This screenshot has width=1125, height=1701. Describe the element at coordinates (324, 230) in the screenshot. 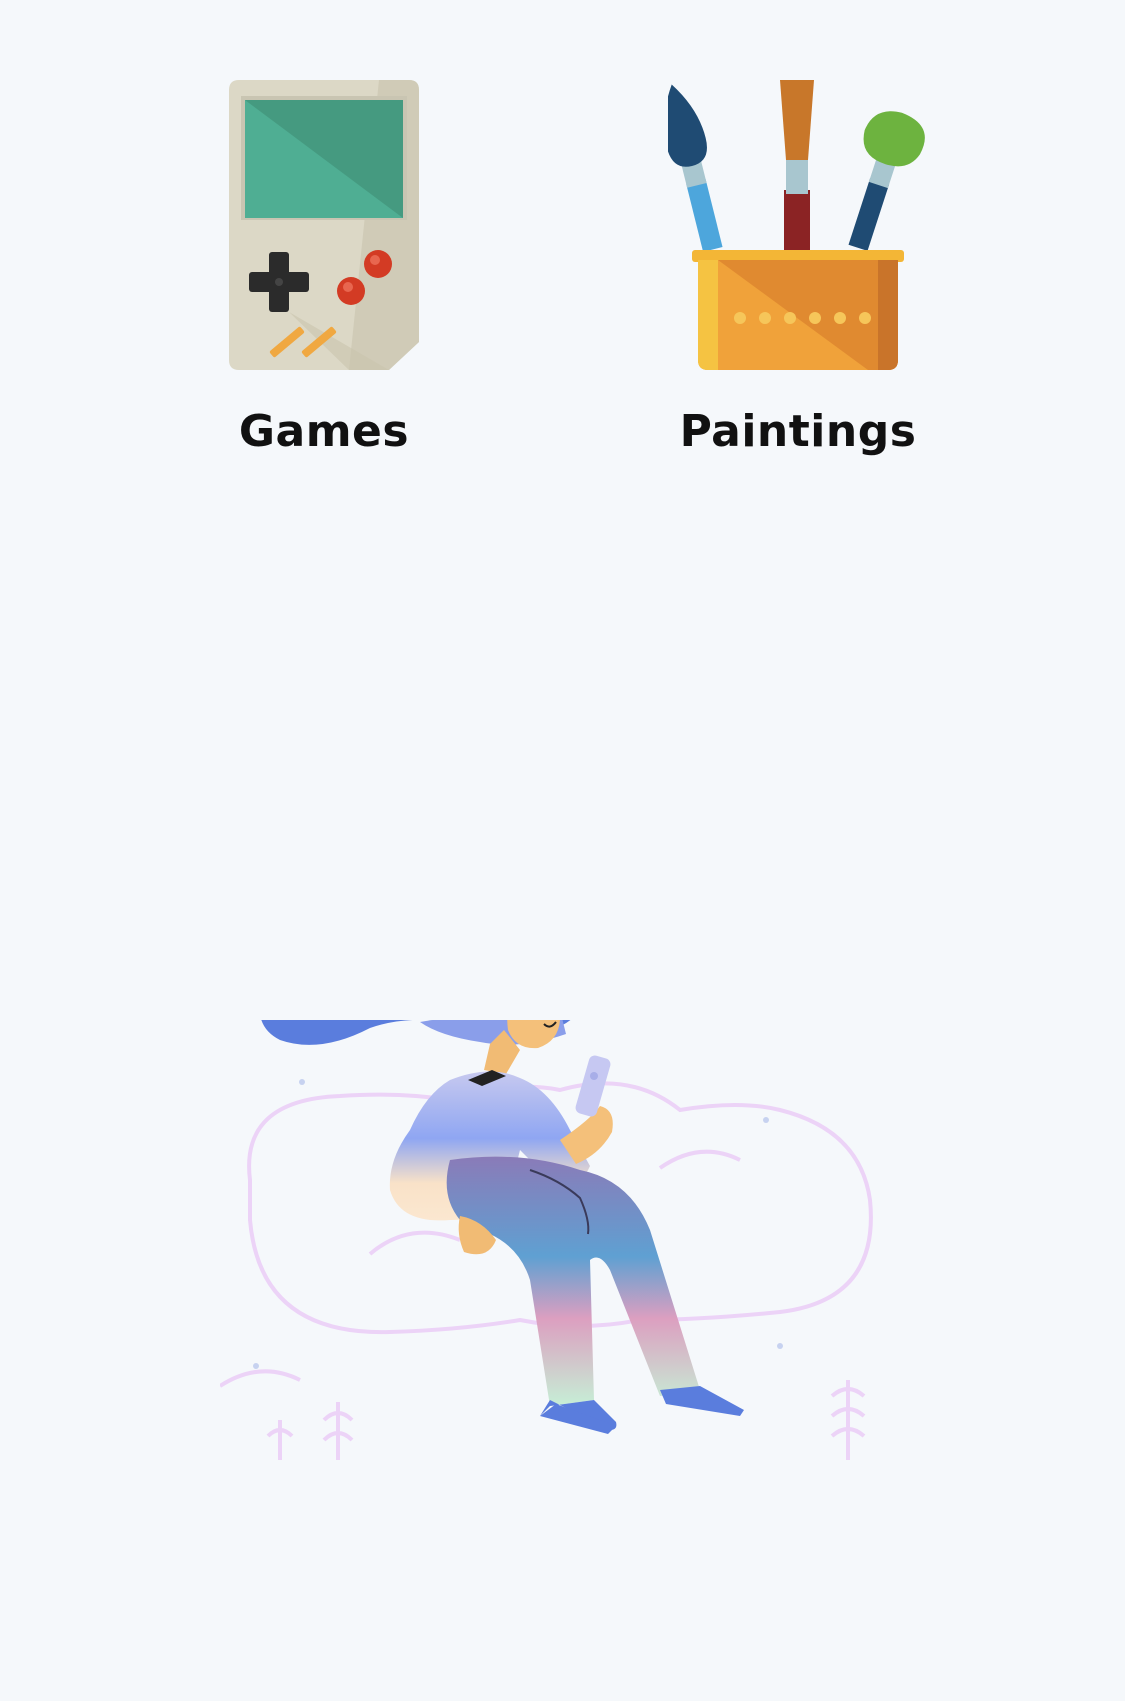

I see `game-console-icon` at that location.